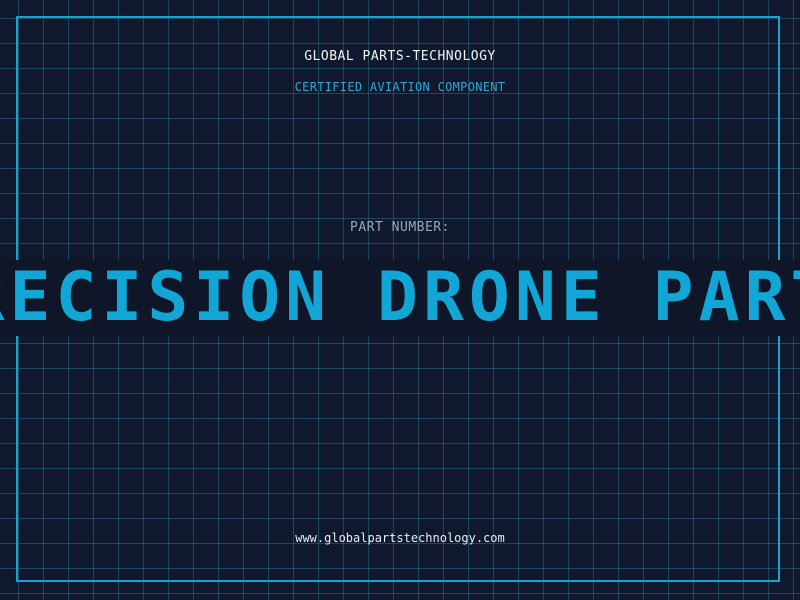 The width and height of the screenshot is (800, 600). What do you see at coordinates (400, 227) in the screenshot?
I see `part-number-label: PART NUMBER:` at bounding box center [400, 227].